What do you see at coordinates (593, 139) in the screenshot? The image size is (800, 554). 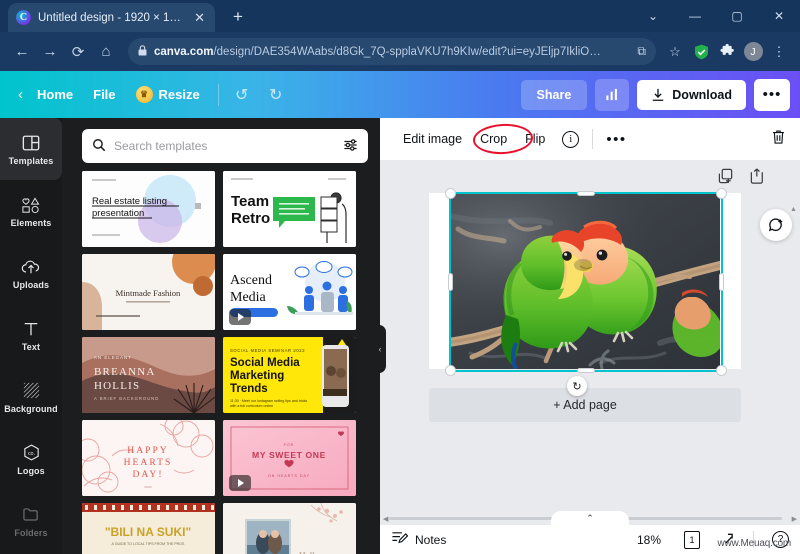 I see `toolbar-divider` at bounding box center [593, 139].